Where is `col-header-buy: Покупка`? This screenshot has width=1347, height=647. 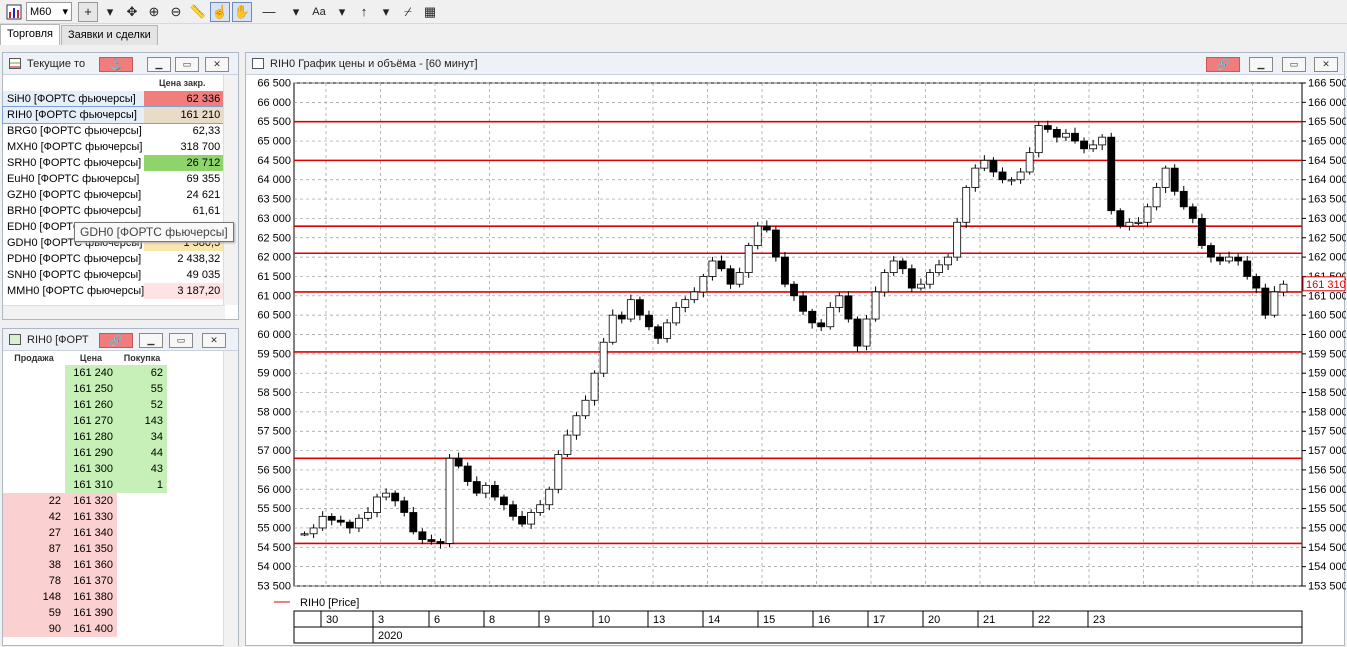
col-header-buy: Покупка is located at coordinates (142, 358).